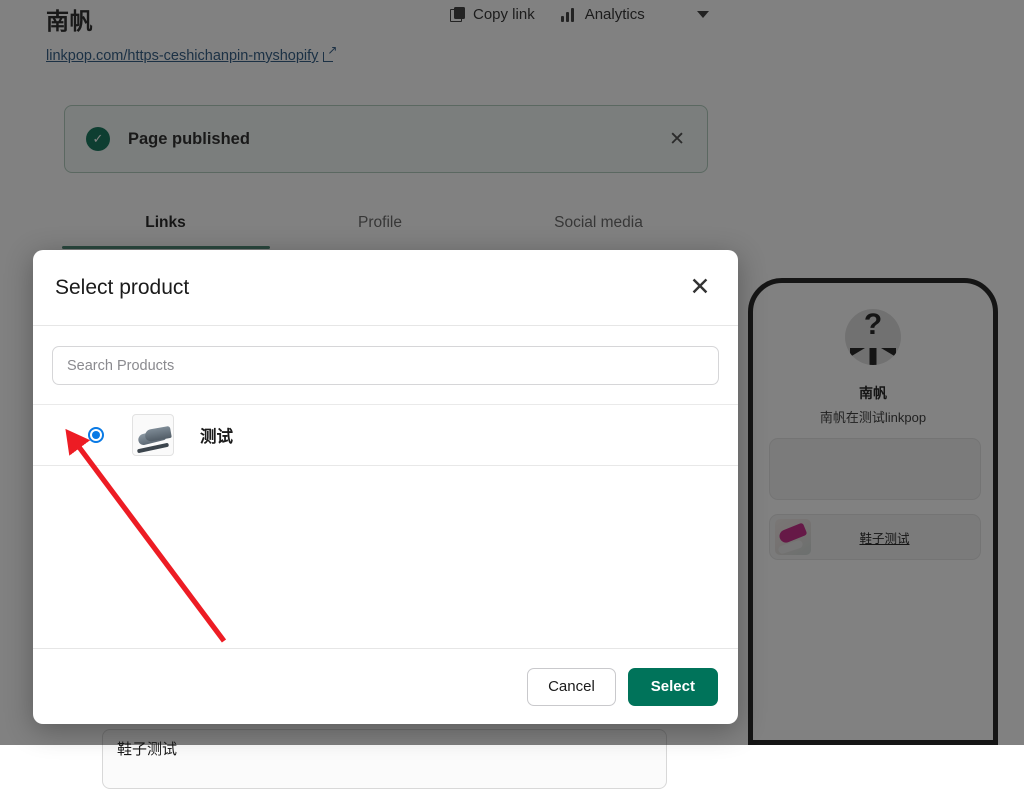 The width and height of the screenshot is (1024, 789). What do you see at coordinates (569, 15) in the screenshot?
I see `bar-chart-icon` at bounding box center [569, 15].